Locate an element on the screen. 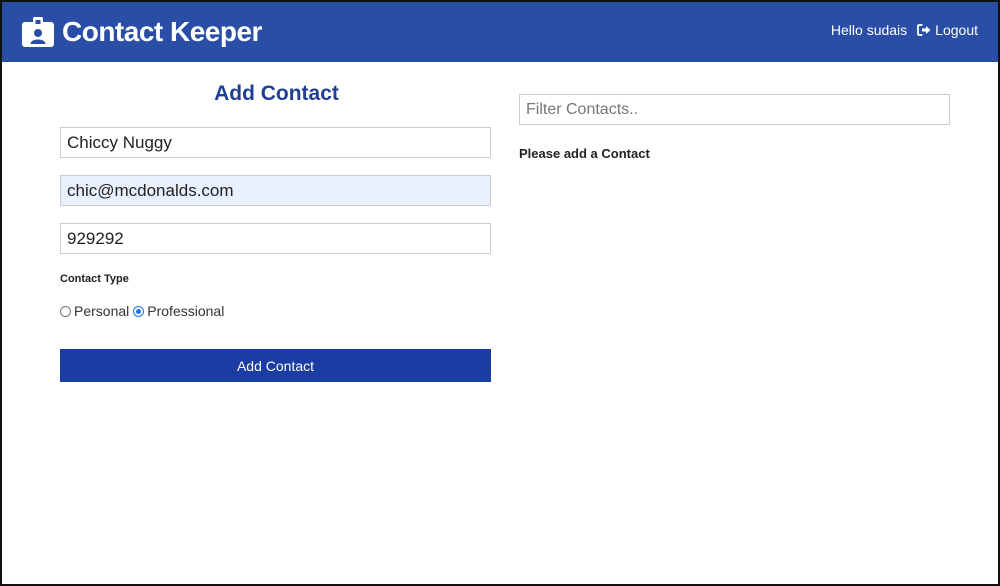 The width and height of the screenshot is (1000, 586). contact-type-label: Contact Type is located at coordinates (94, 279).